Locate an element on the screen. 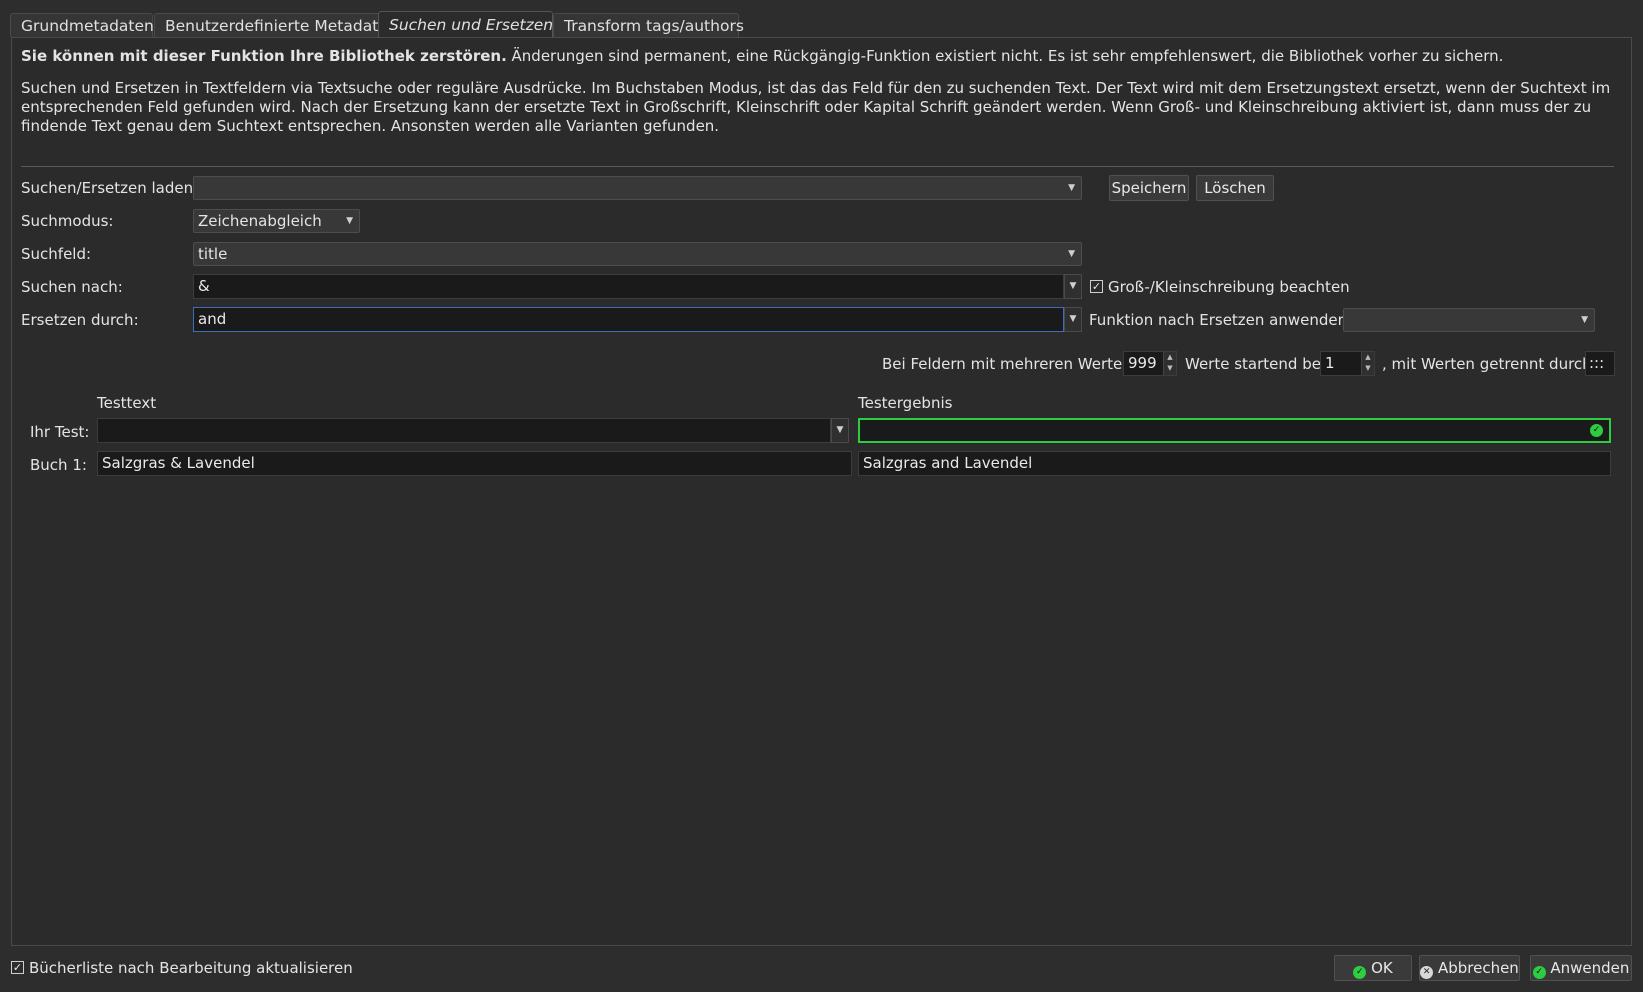  book-label: Buch 1: is located at coordinates (58, 465).